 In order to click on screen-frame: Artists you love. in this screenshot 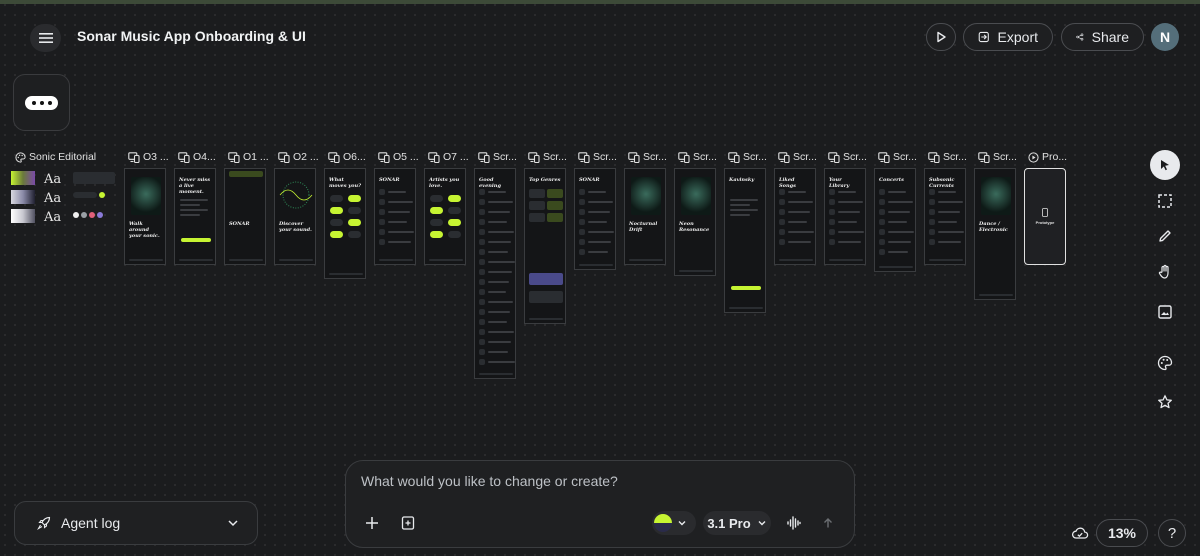, I will do `click(445, 216)`.